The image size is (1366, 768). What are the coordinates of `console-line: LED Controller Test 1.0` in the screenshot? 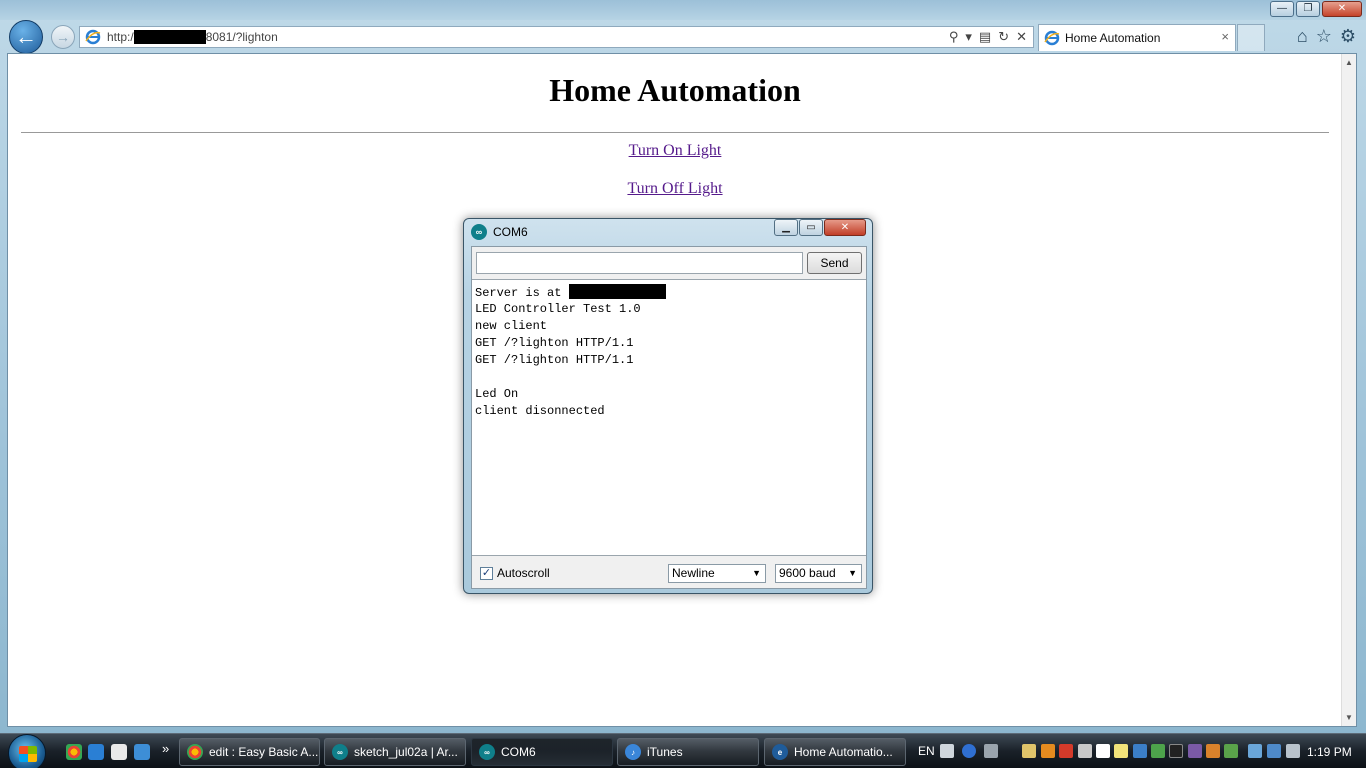 It's located at (558, 309).